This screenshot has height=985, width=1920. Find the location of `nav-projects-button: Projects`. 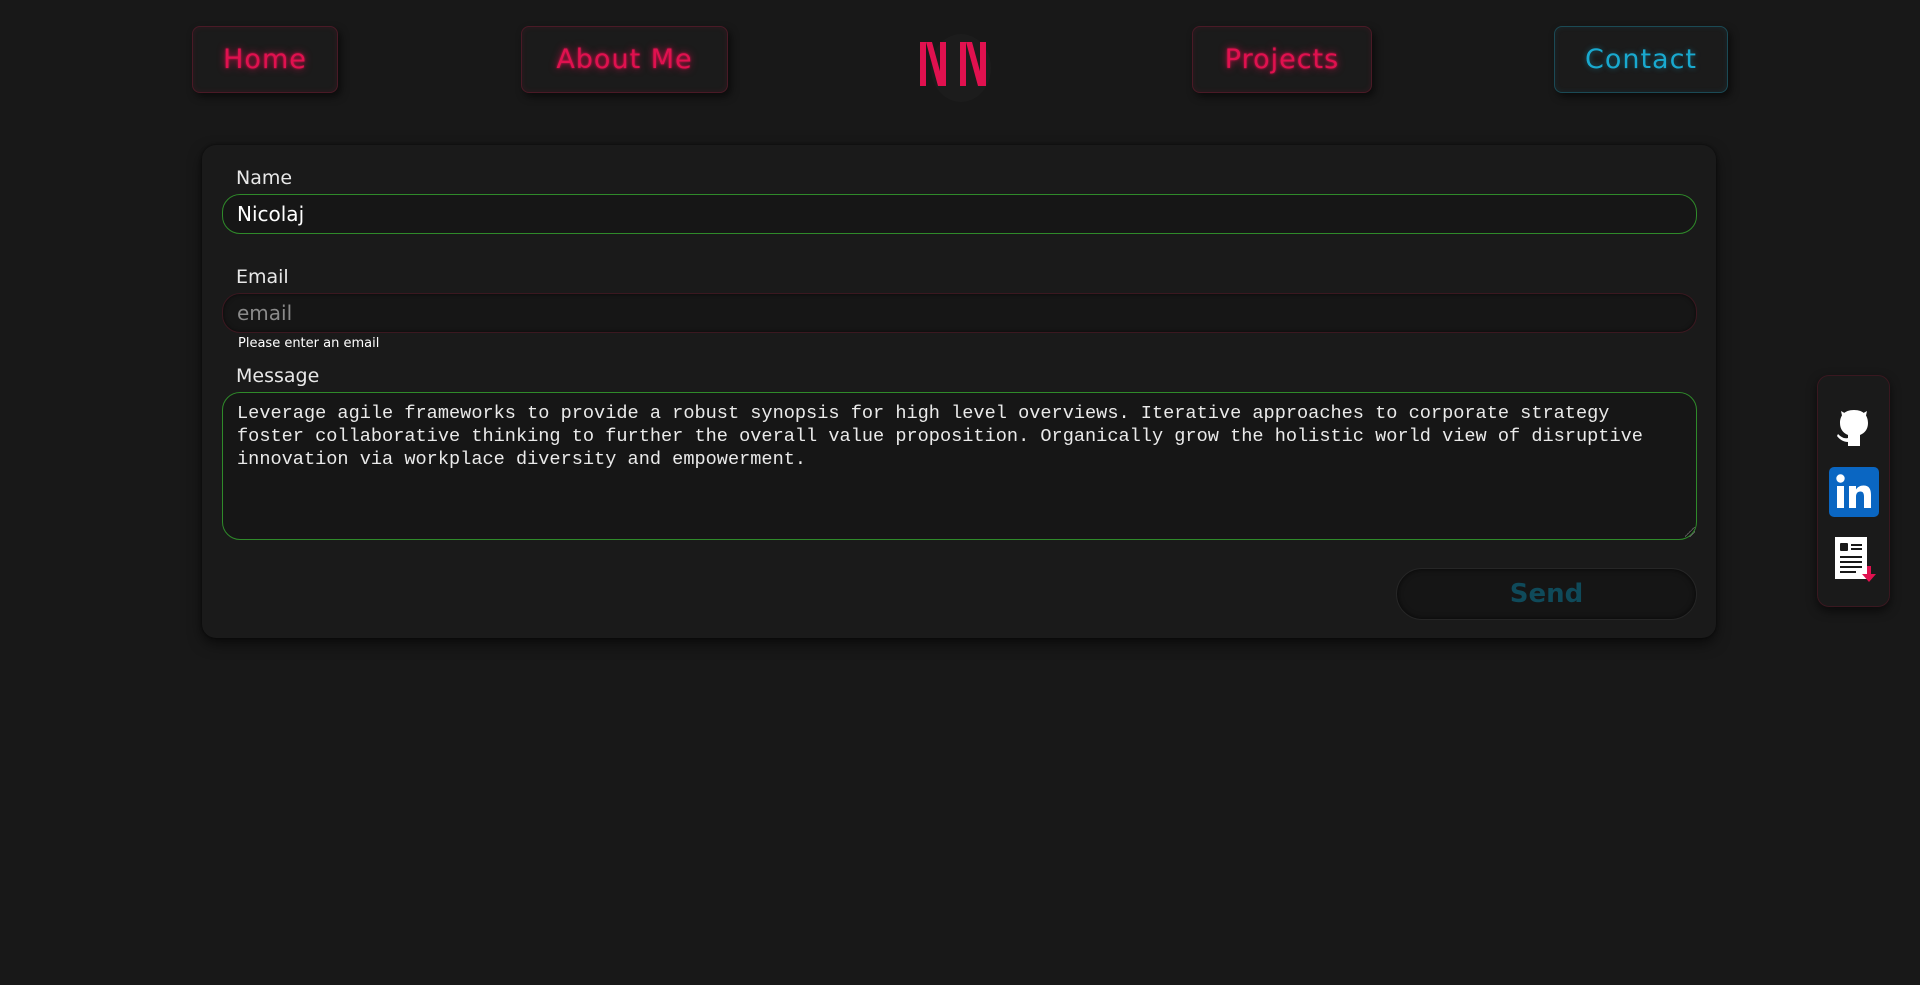

nav-projects-button: Projects is located at coordinates (1282, 59).